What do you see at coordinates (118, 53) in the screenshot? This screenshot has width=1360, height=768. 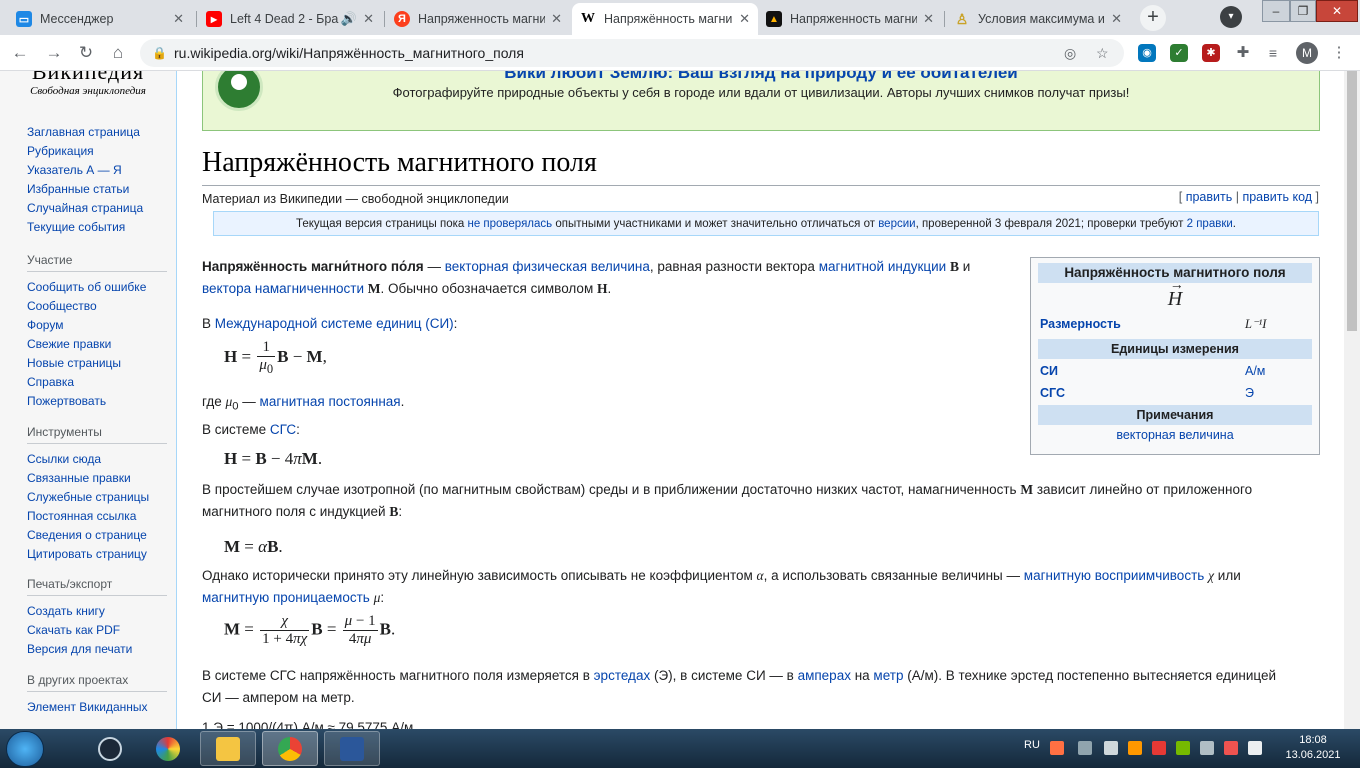 I see `home-icon: ⌂` at bounding box center [118, 53].